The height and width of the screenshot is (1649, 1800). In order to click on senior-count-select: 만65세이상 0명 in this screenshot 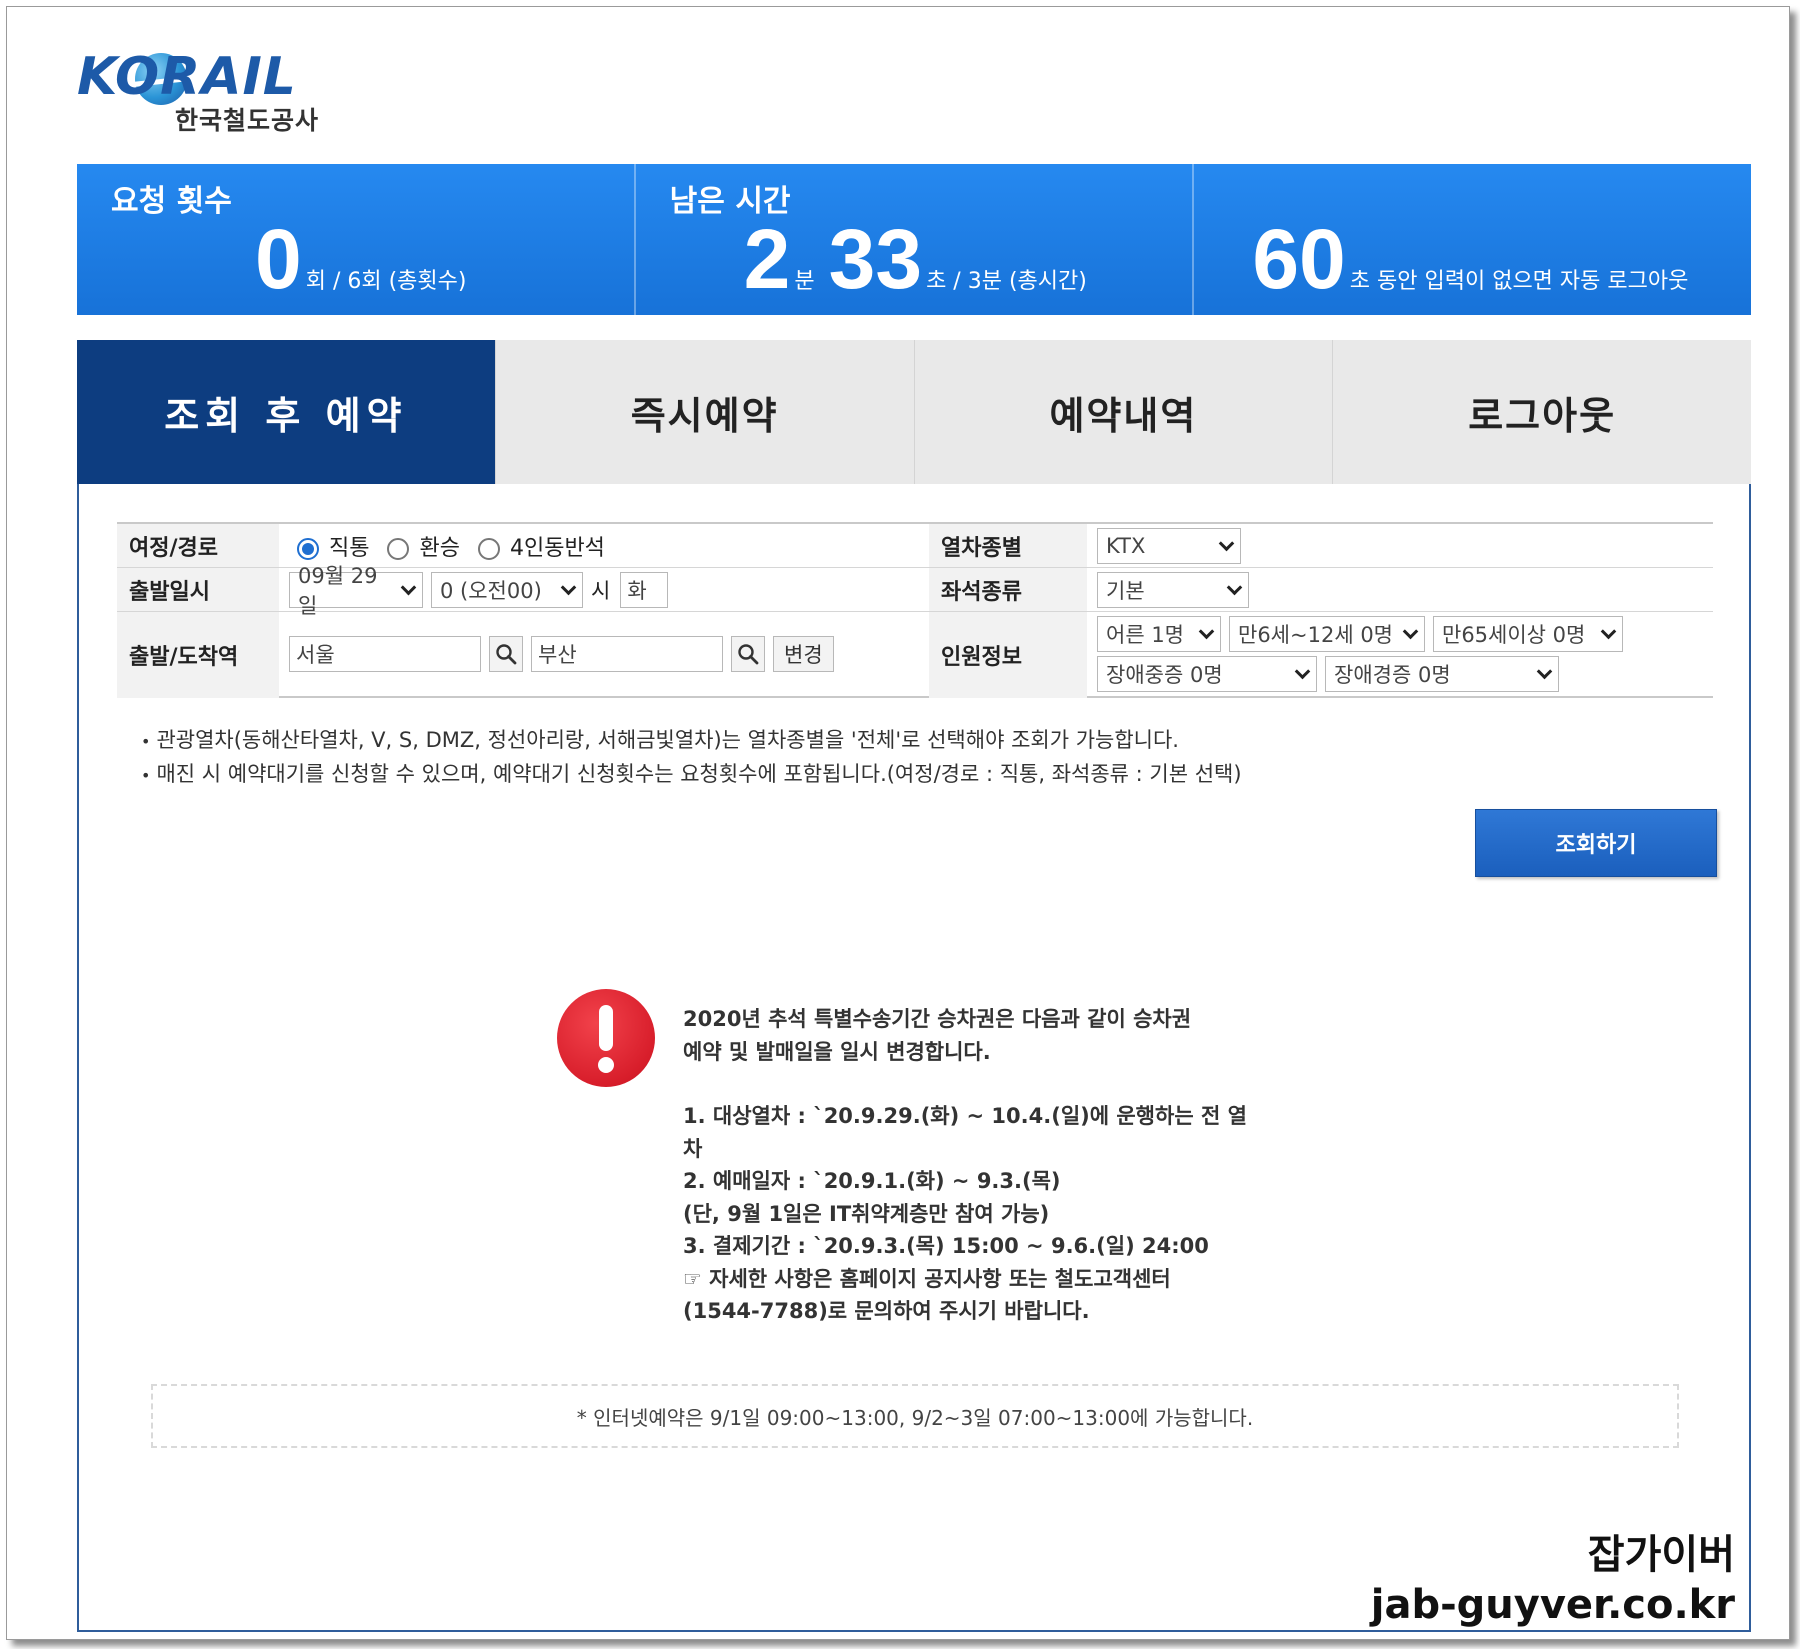, I will do `click(1528, 634)`.